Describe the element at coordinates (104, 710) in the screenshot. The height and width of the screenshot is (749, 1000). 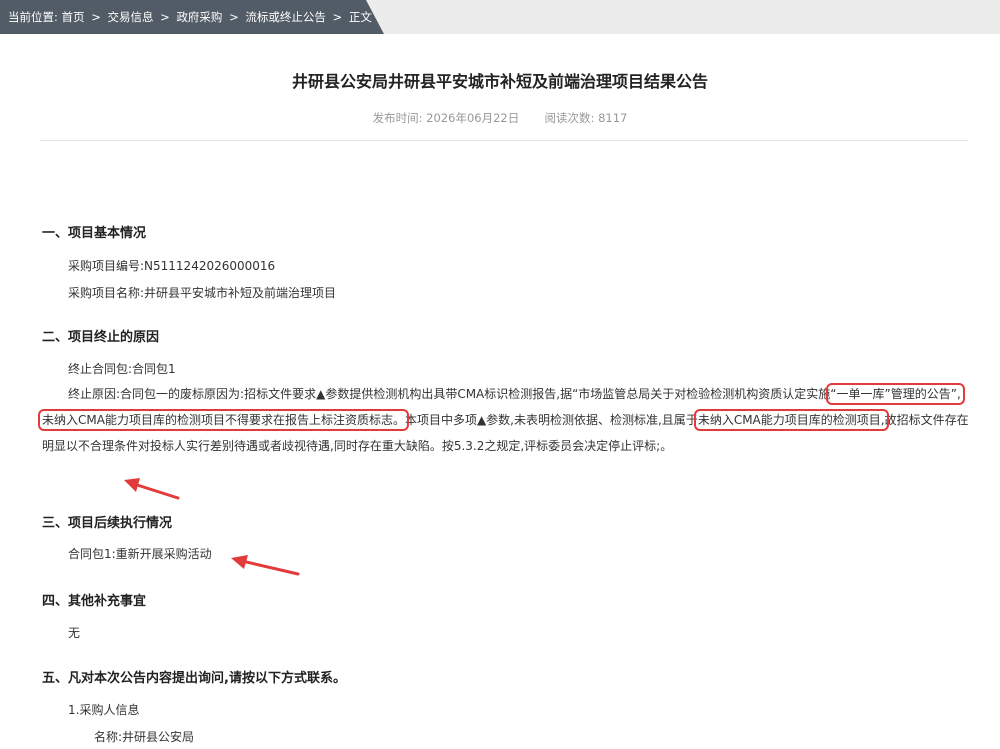
I see `purchaser-info-label: 1.采购人信息` at that location.